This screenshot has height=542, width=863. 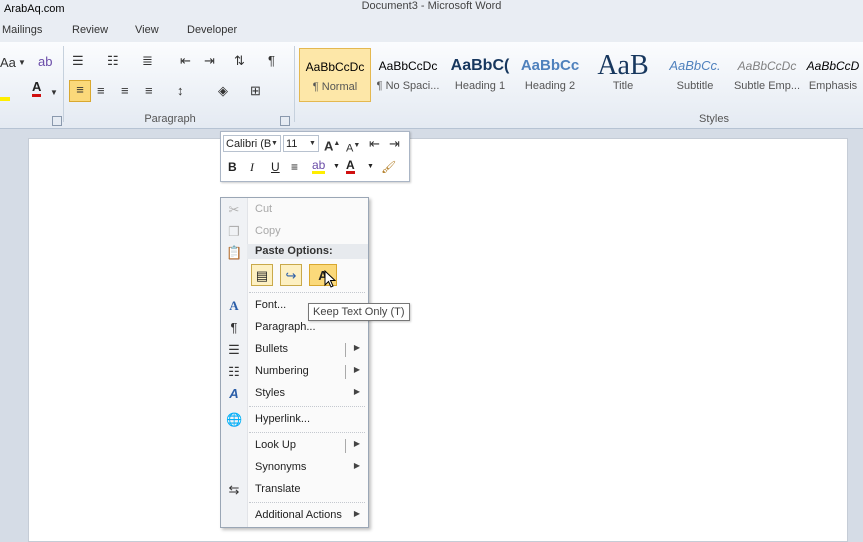 I want to click on paragraph-group-label: Paragraph, so click(x=170, y=119).